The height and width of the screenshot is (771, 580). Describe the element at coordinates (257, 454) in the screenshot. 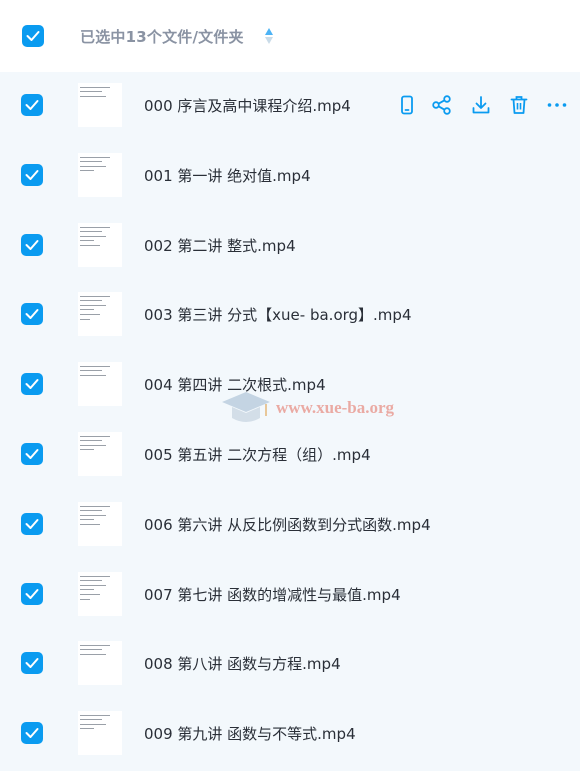

I see `file-name: 005 第五讲 二次方程（组）.mp4` at that location.